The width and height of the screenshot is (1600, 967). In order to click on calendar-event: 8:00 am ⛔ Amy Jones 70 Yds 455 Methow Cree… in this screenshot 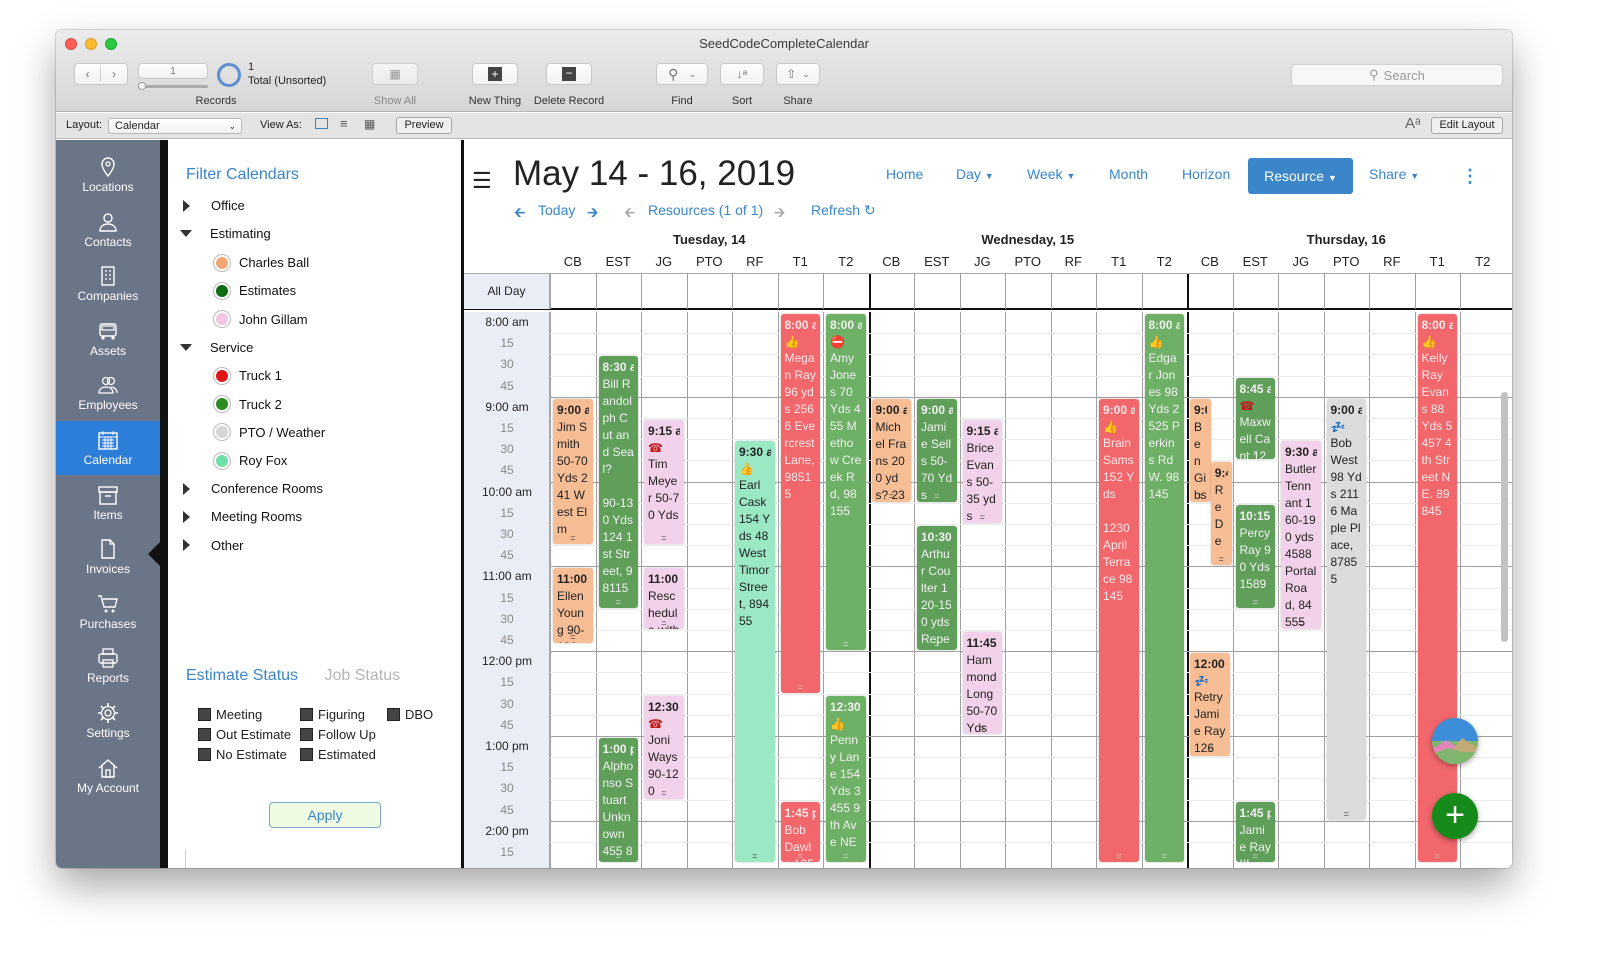, I will do `click(846, 482)`.